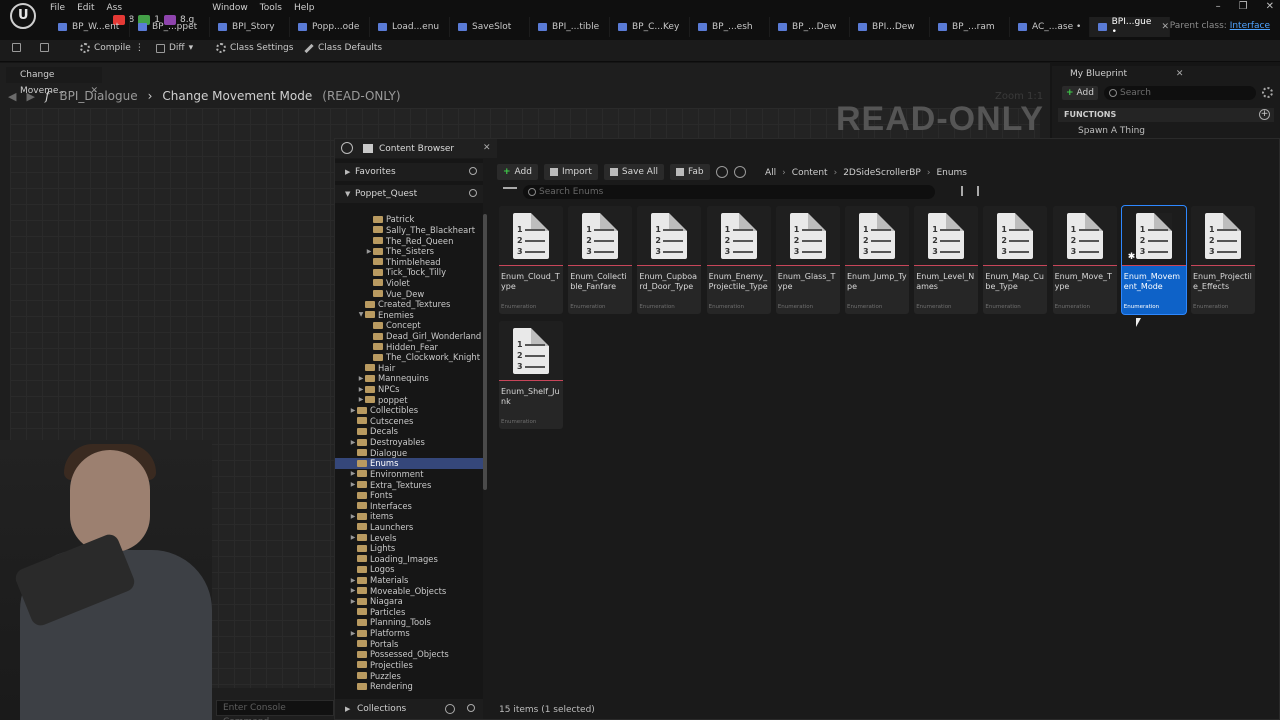 This screenshot has width=1280, height=720. I want to click on folder-tree-item: Tick_Tock_Tilly, so click(409, 272).